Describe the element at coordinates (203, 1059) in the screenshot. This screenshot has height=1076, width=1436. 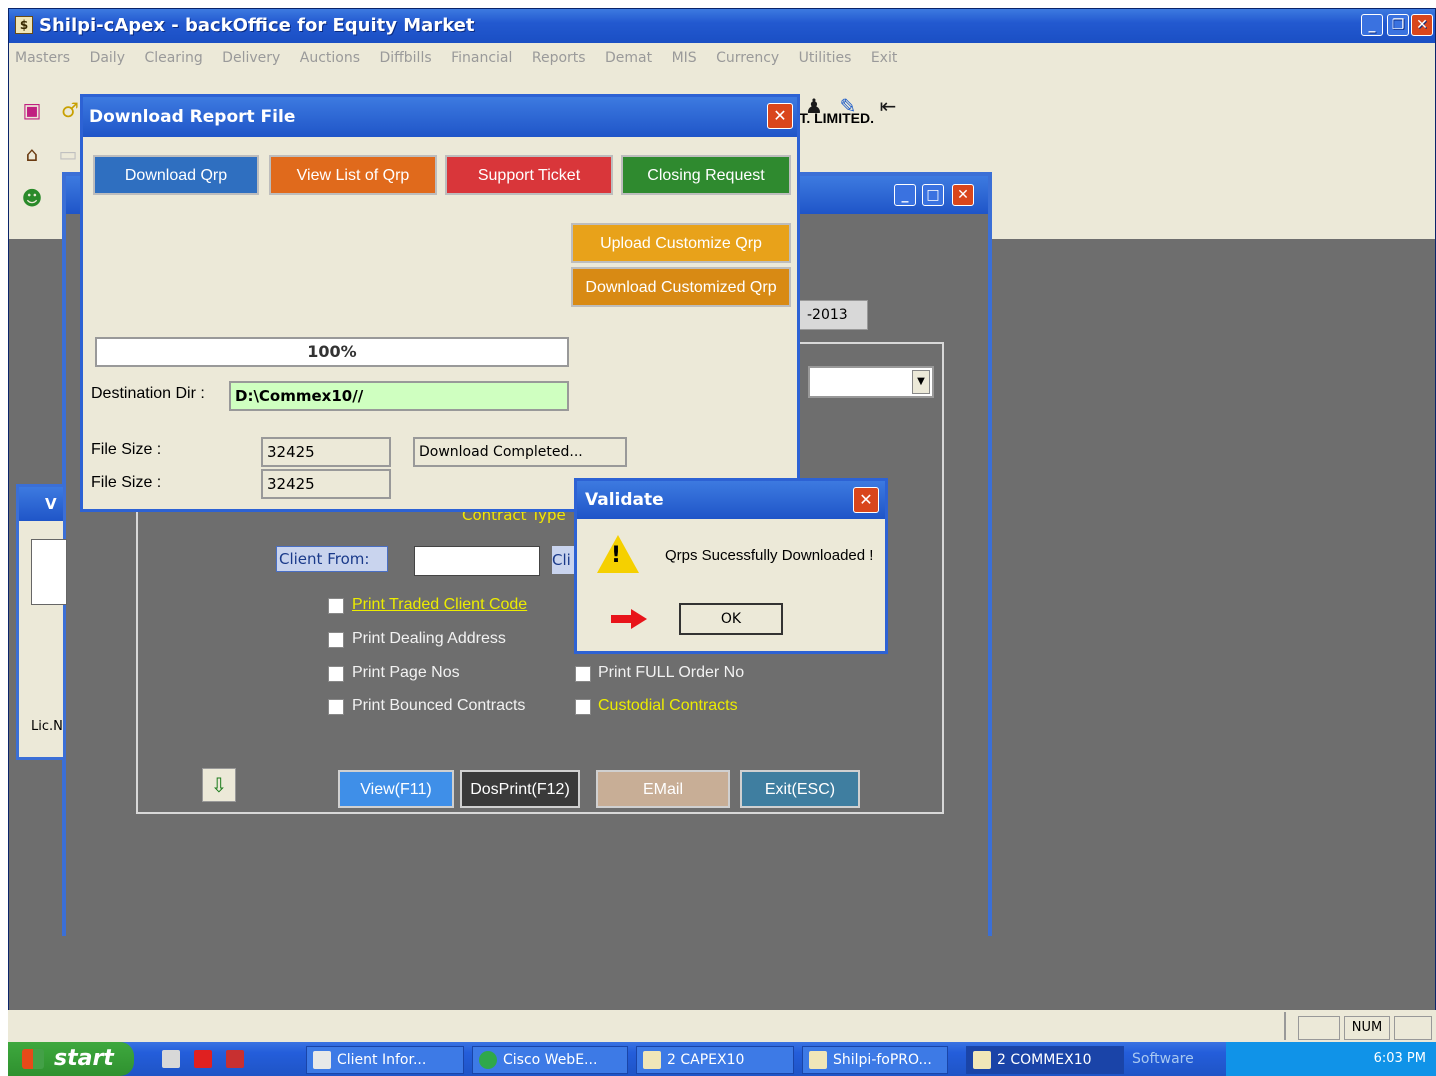
I see `quicklaunch-red-icon` at that location.